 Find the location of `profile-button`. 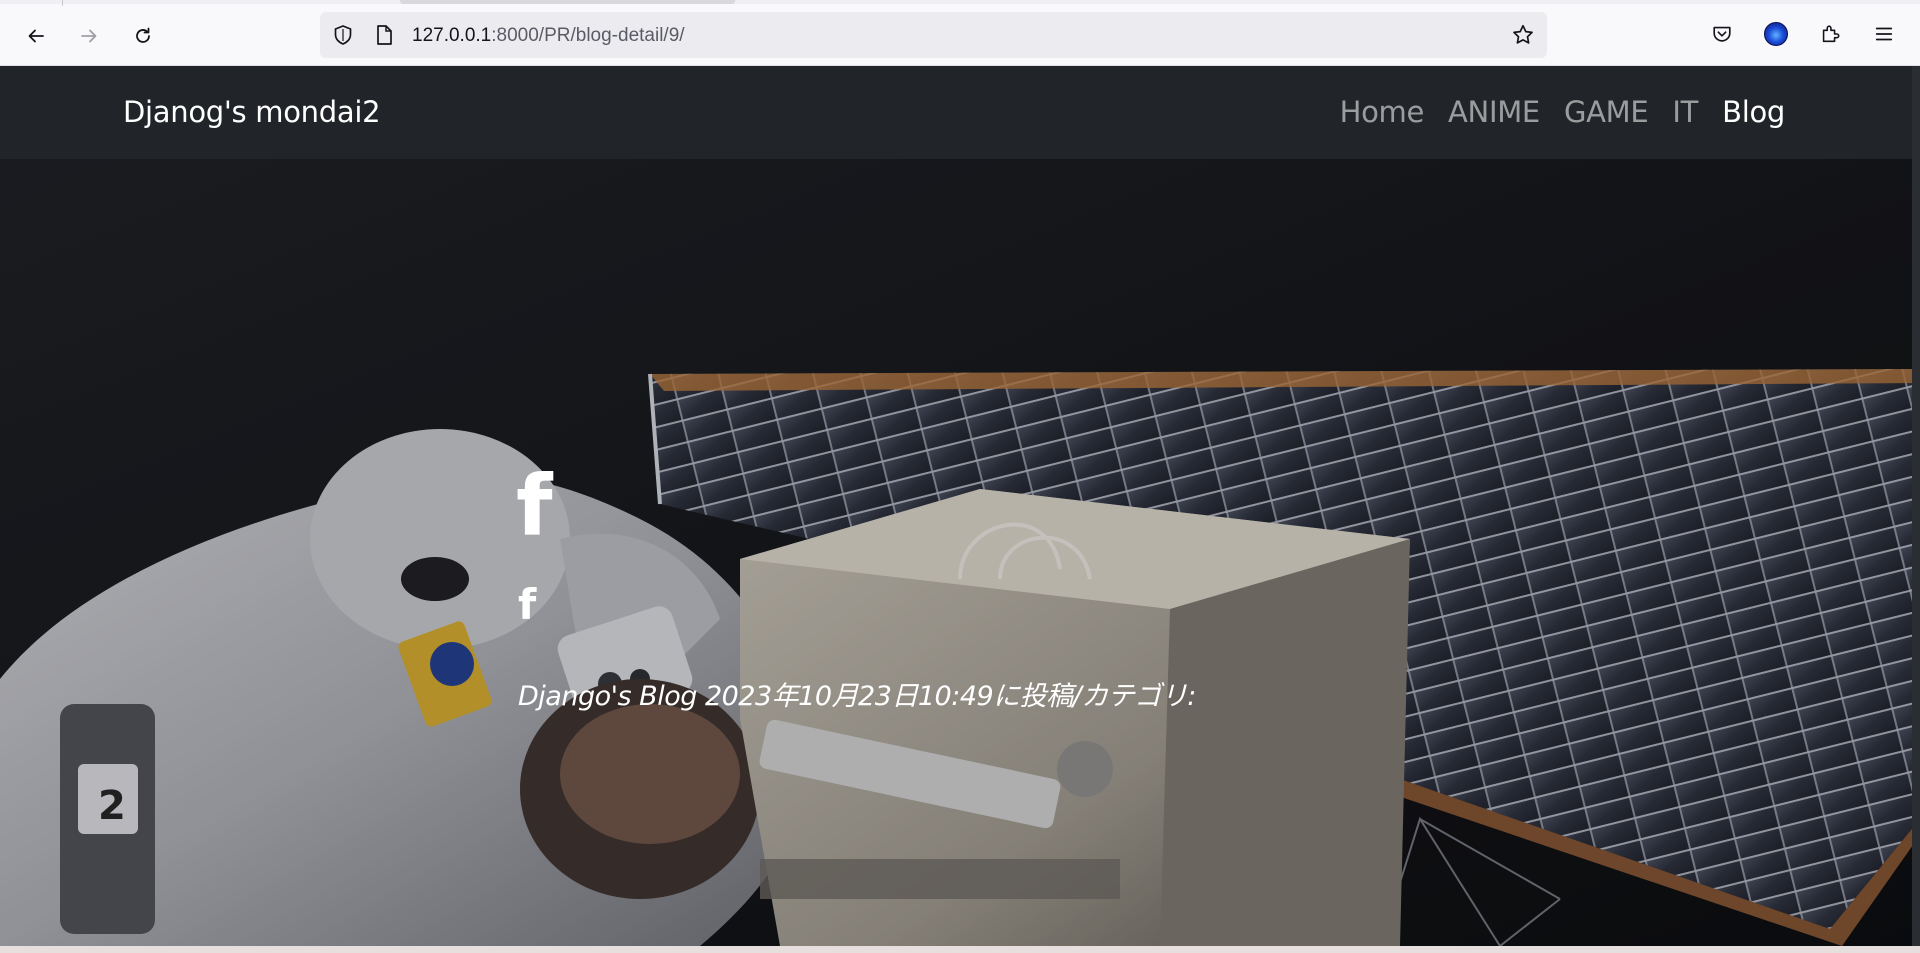

profile-button is located at coordinates (1776, 34).